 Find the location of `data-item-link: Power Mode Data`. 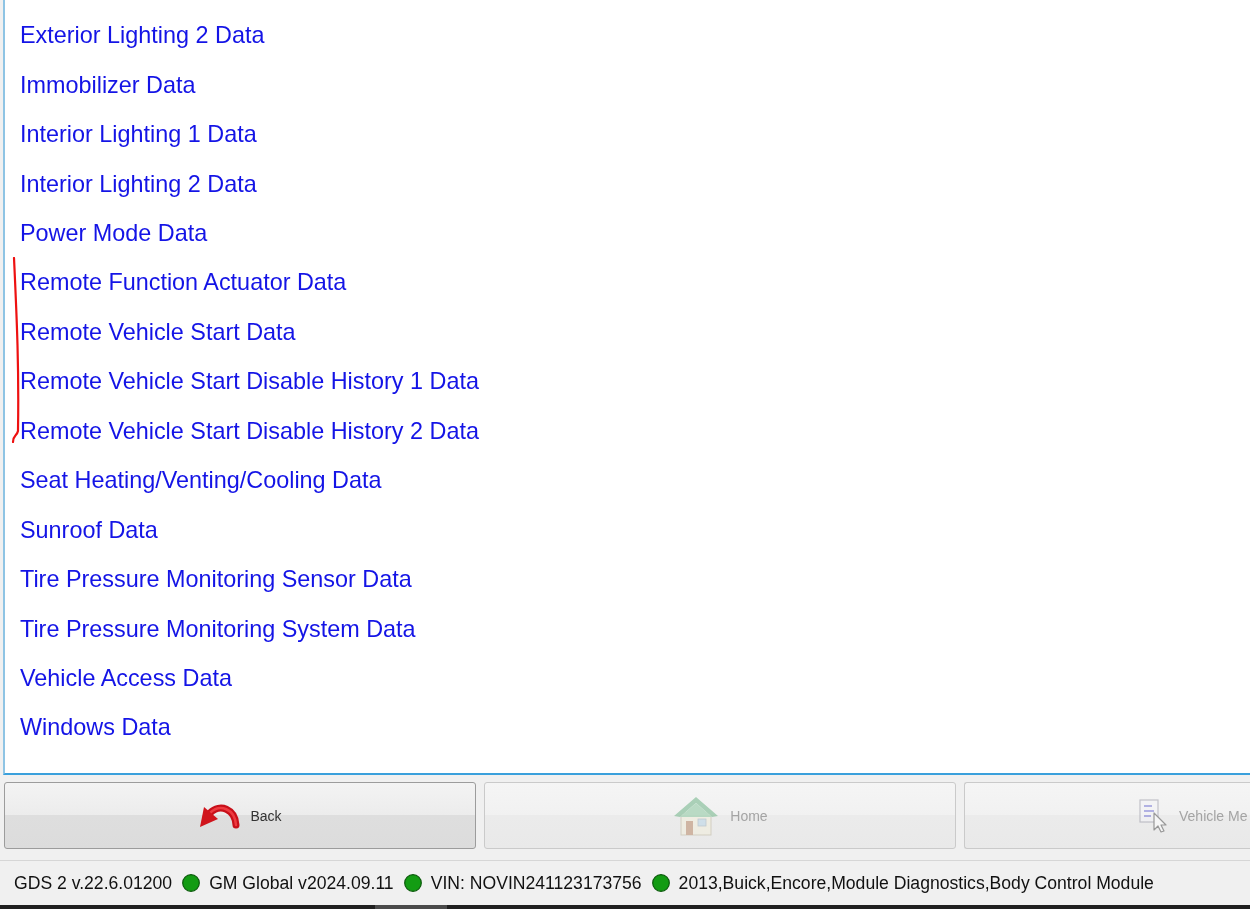

data-item-link: Power Mode Data is located at coordinates (114, 233).